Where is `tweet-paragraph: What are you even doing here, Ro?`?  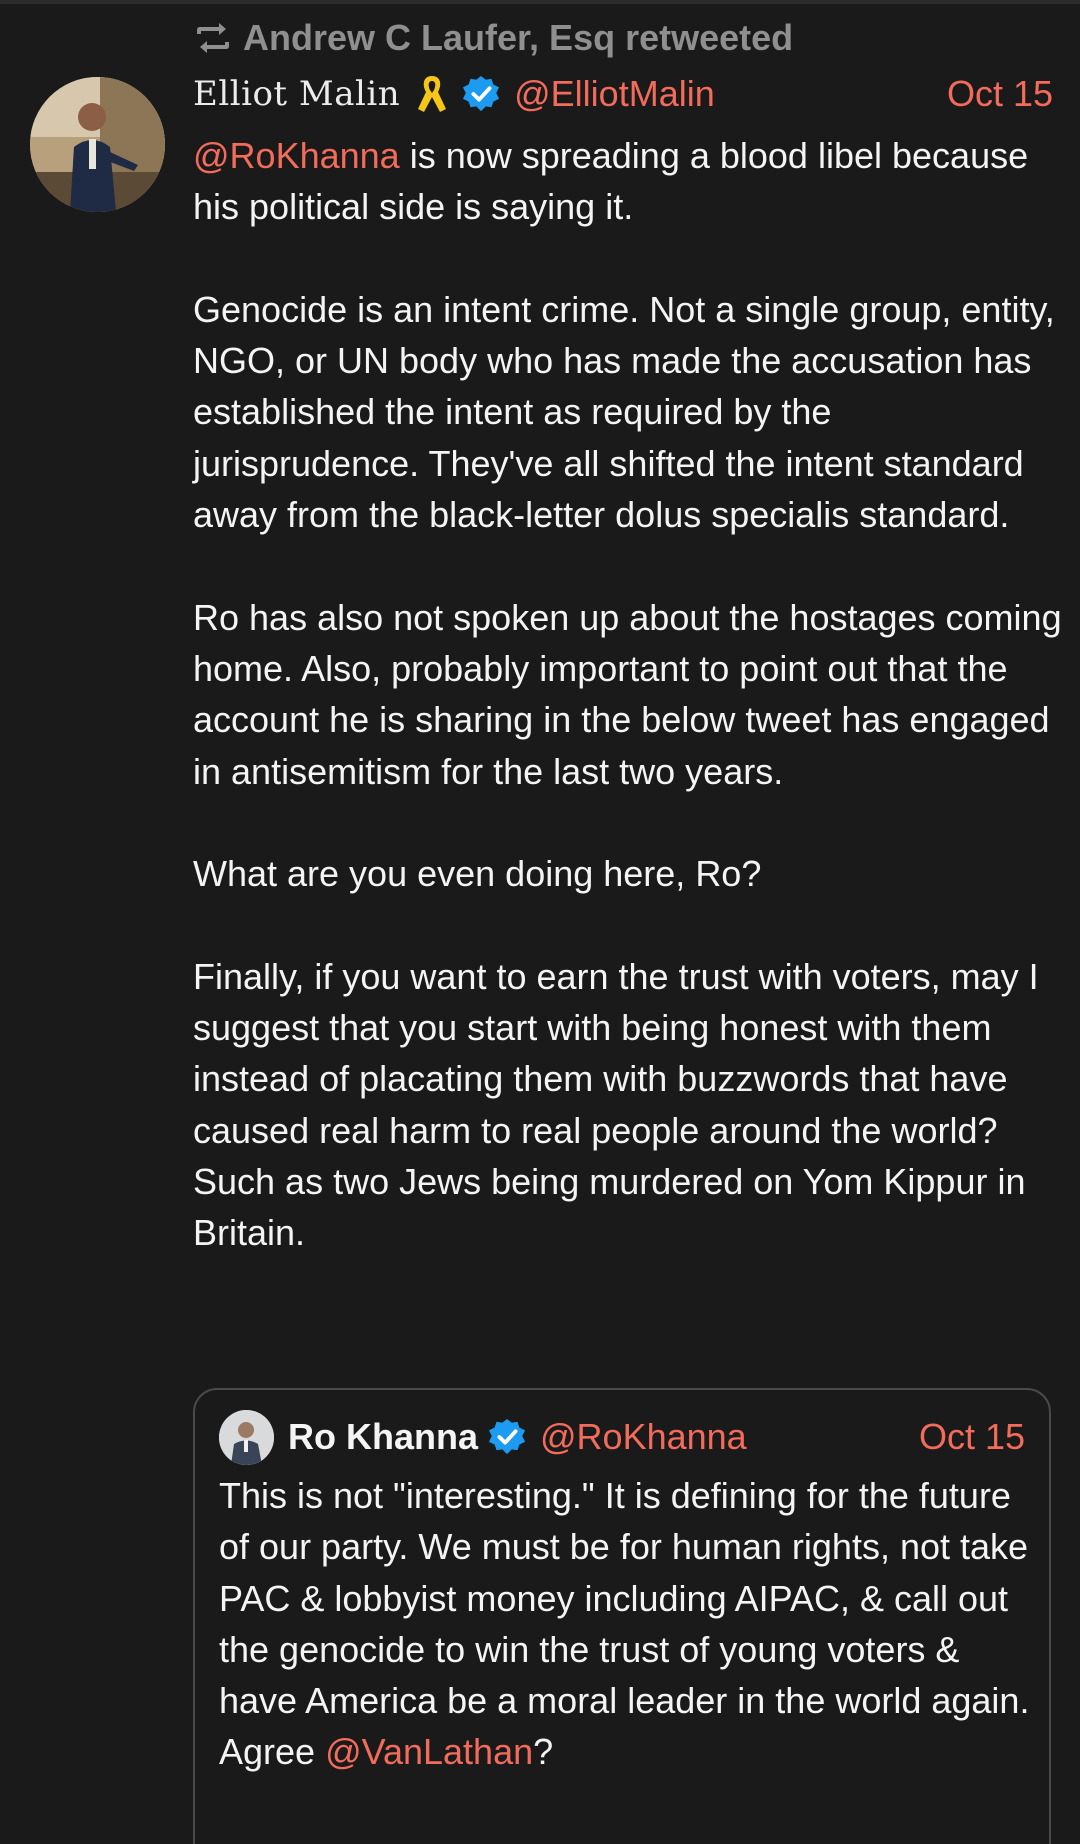 tweet-paragraph: What are you even doing here, Ro? is located at coordinates (477, 874).